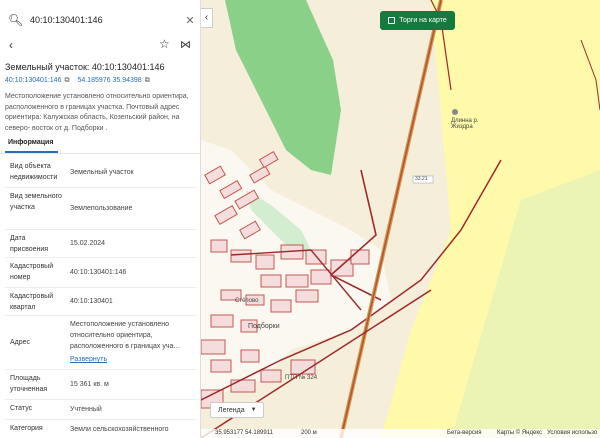  I want to click on info-value: 15 361 кв. м, so click(89, 384).